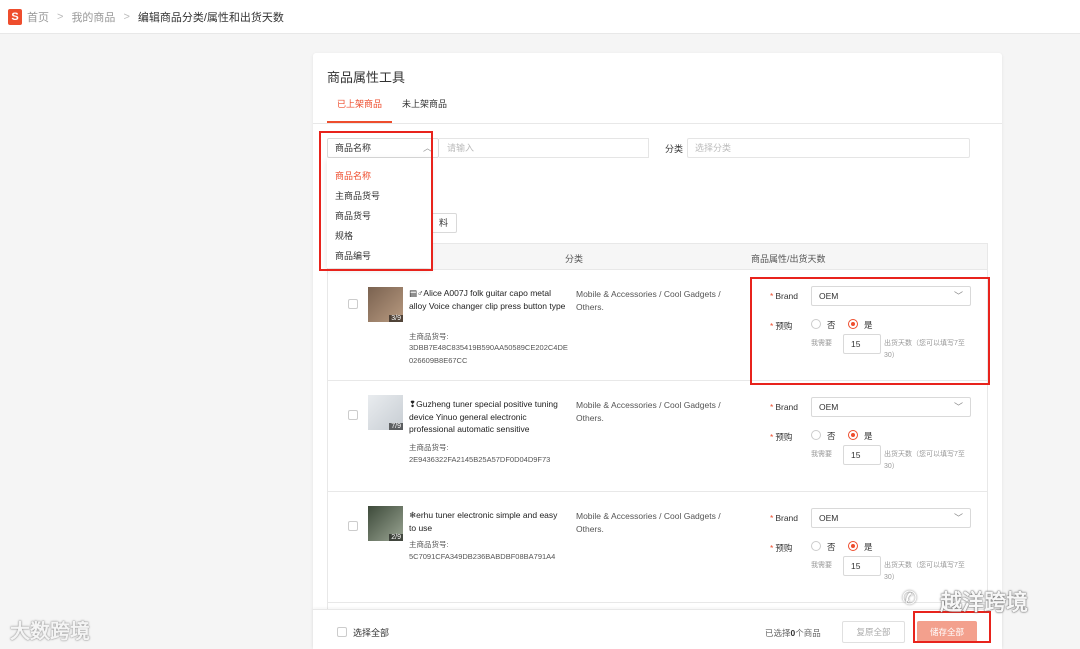 The height and width of the screenshot is (649, 1080). I want to click on sku-value: 5C7091CFA349DB236BABDBF08BA791A4, so click(482, 556).